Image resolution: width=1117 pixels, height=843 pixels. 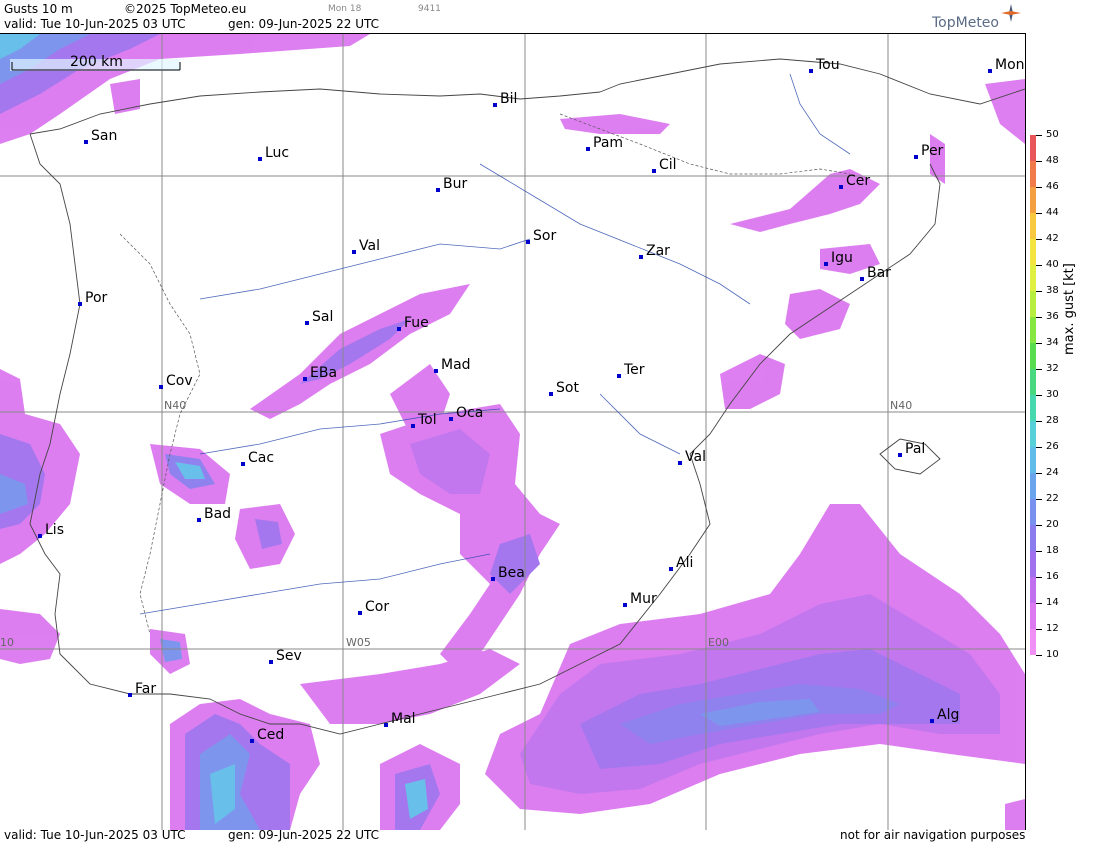 What do you see at coordinates (1052, 628) in the screenshot?
I see `legend-level-label: 12` at bounding box center [1052, 628].